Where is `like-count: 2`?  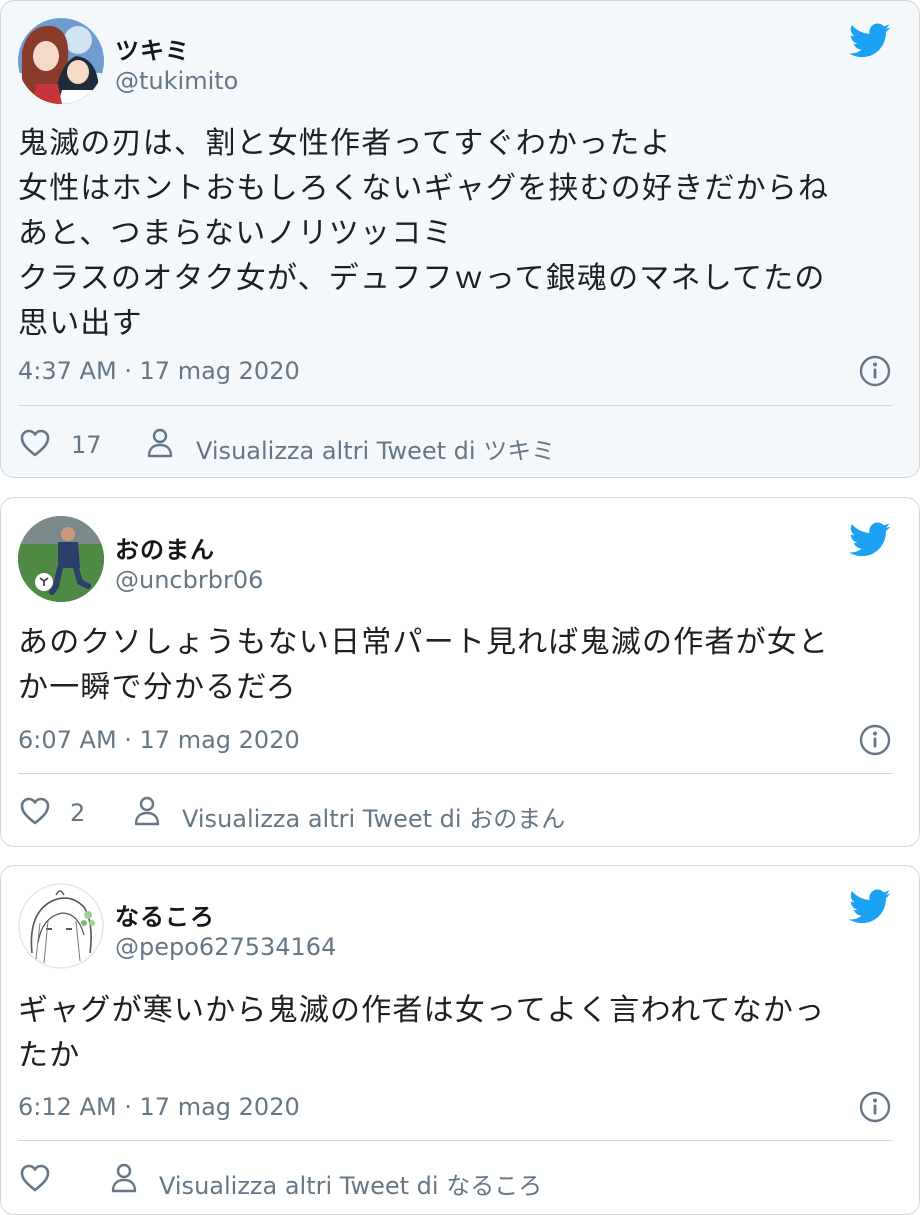
like-count: 2 is located at coordinates (77, 813).